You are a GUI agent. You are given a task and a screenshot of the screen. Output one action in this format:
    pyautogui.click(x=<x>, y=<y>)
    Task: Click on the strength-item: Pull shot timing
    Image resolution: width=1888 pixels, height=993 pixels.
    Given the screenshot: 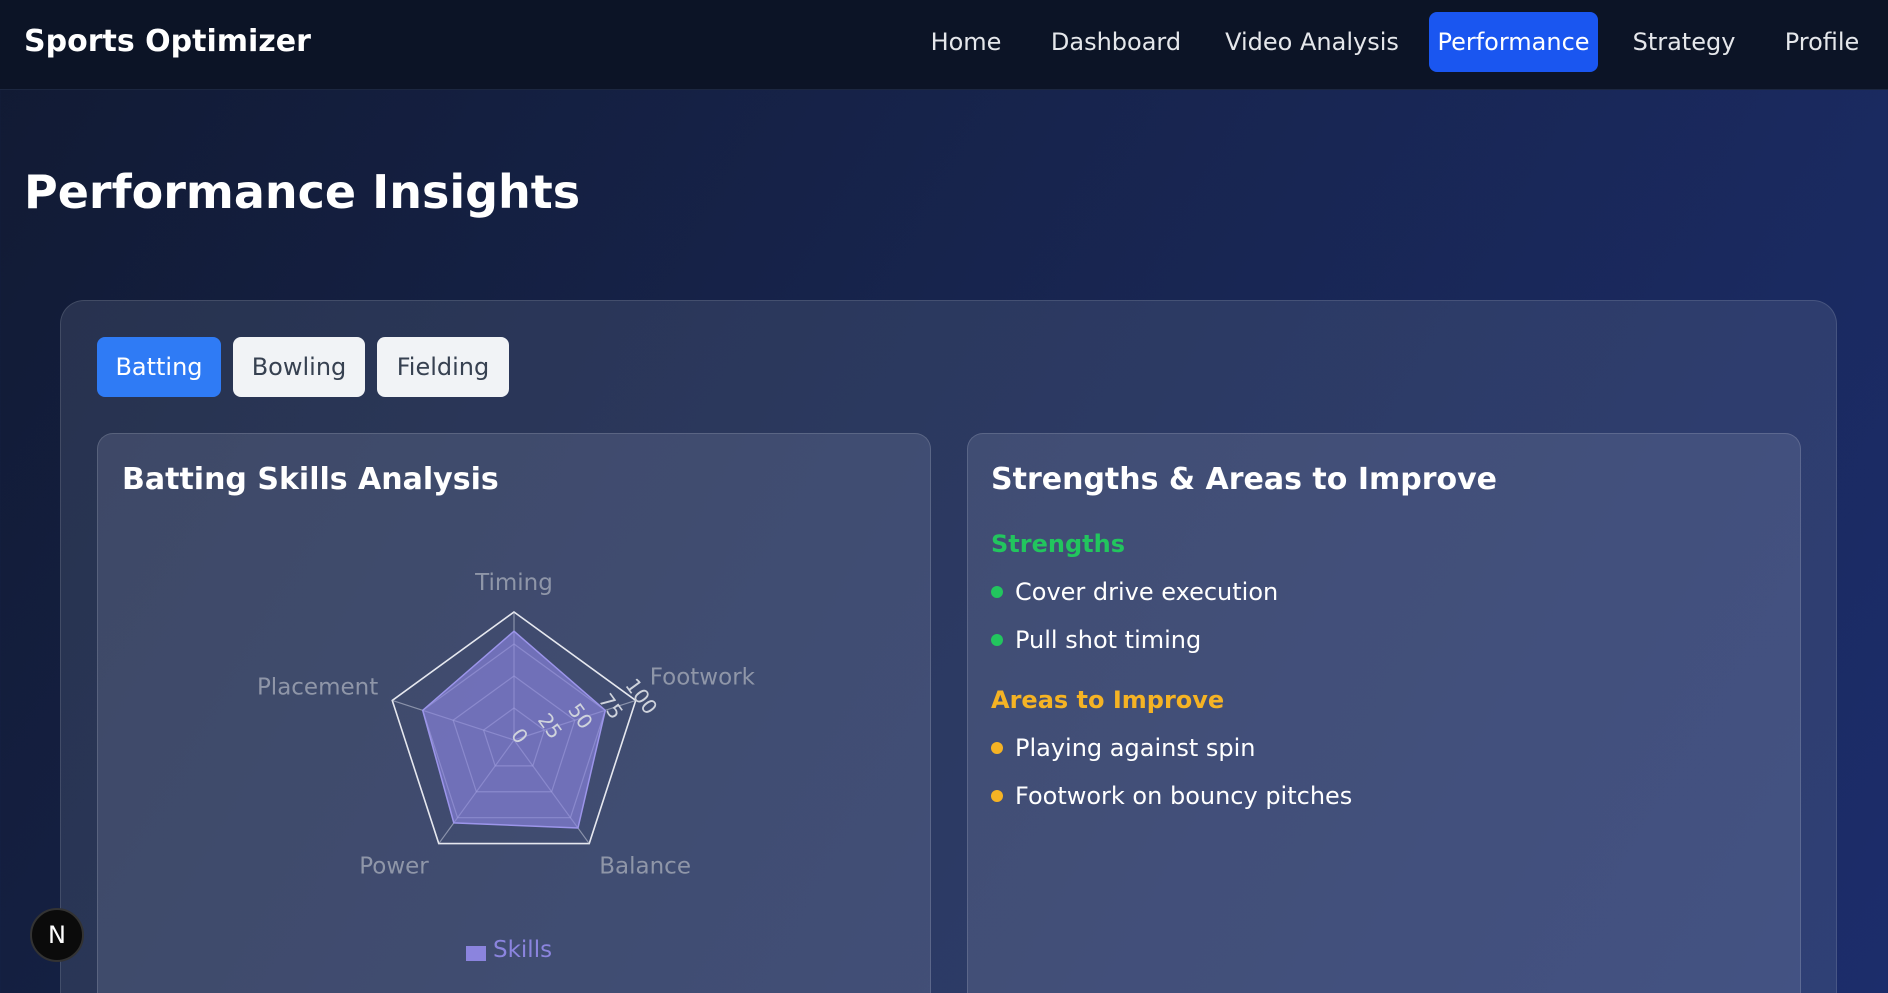 What is the action you would take?
    pyautogui.click(x=1096, y=640)
    